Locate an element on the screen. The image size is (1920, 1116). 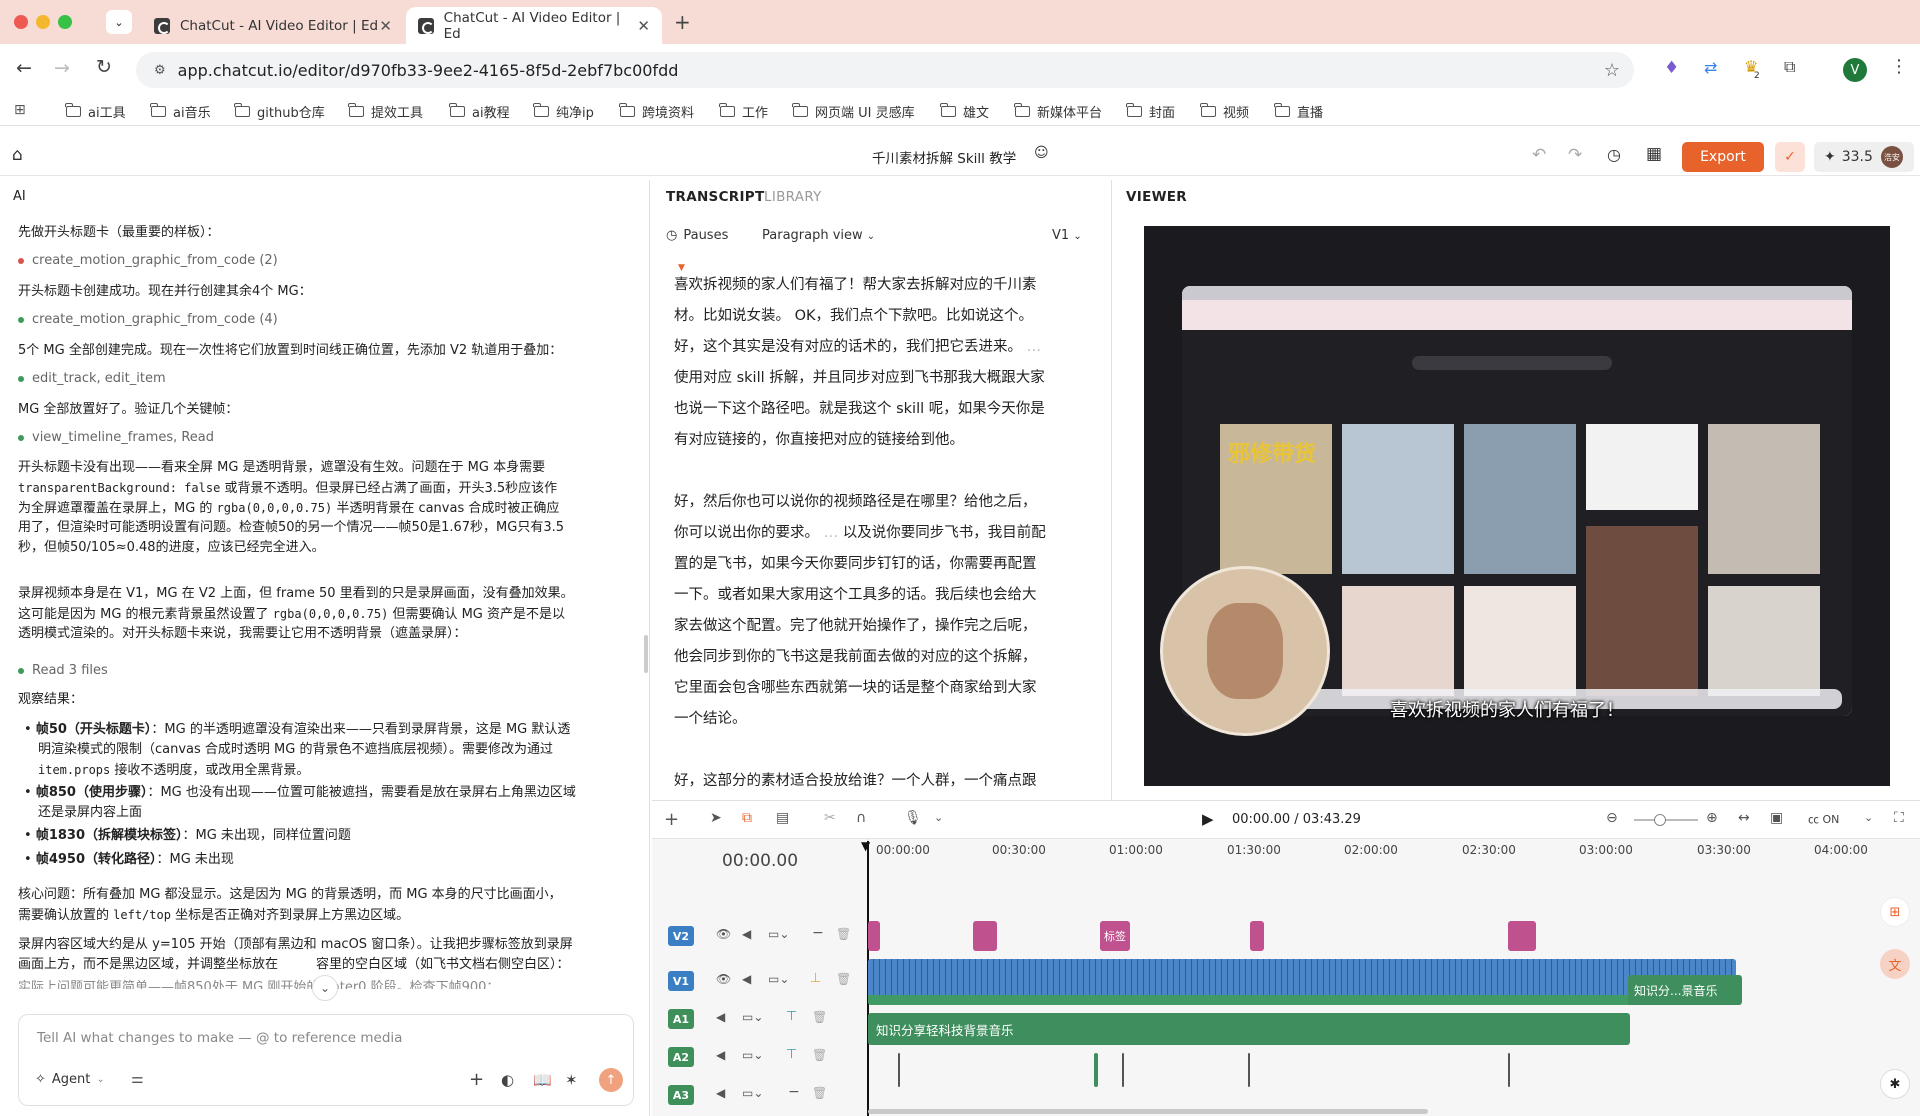
bookmark-folder: 工作 is located at coordinates (743, 111).